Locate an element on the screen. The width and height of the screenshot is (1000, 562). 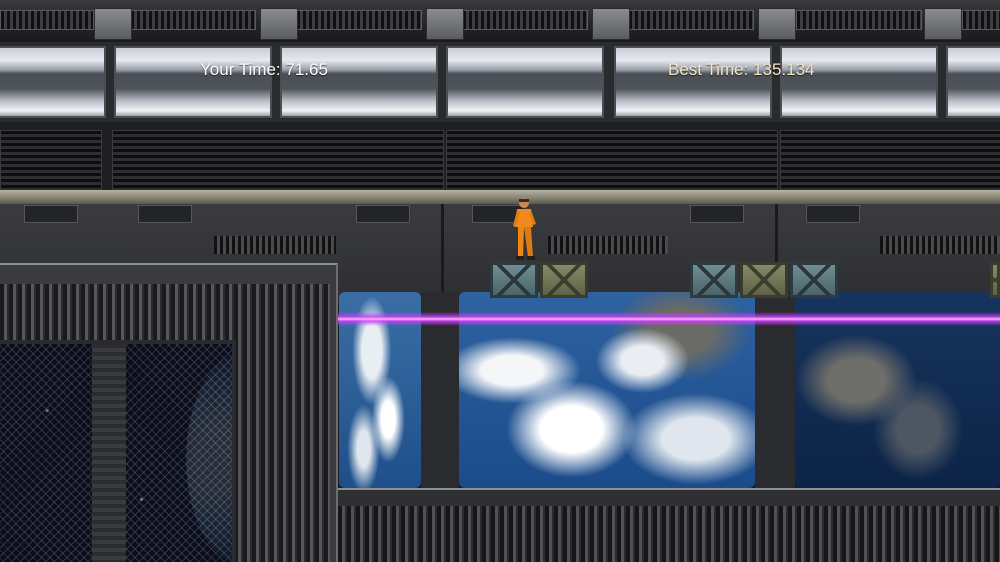
viewport-pillar is located at coordinates (109, 453).